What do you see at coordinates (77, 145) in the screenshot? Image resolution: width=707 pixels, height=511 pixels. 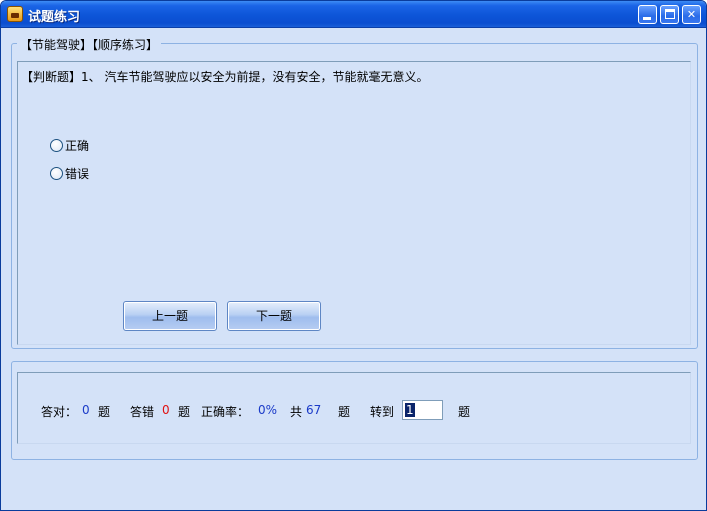 I see `option-true-label: 正确` at bounding box center [77, 145].